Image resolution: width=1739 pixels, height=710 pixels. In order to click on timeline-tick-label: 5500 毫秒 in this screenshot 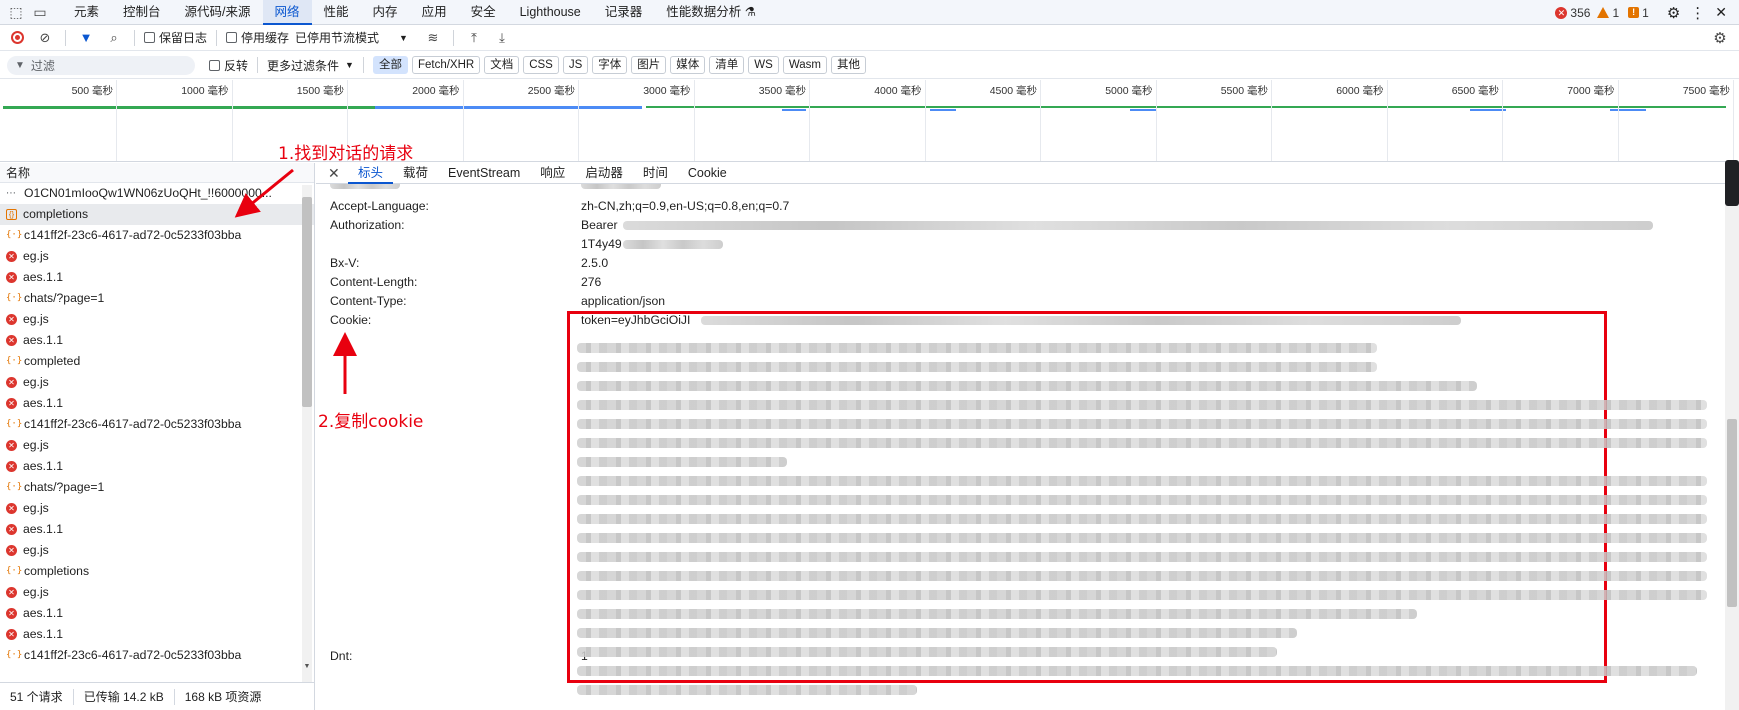, I will do `click(1244, 91)`.